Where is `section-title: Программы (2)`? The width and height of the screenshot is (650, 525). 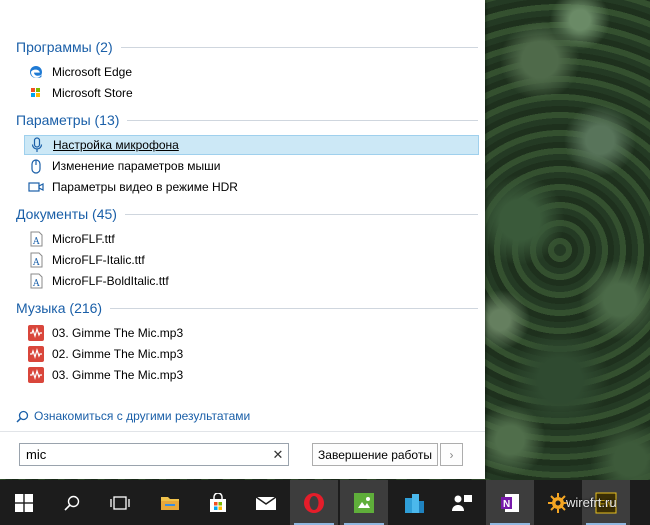 section-title: Программы (2) is located at coordinates (64, 47).